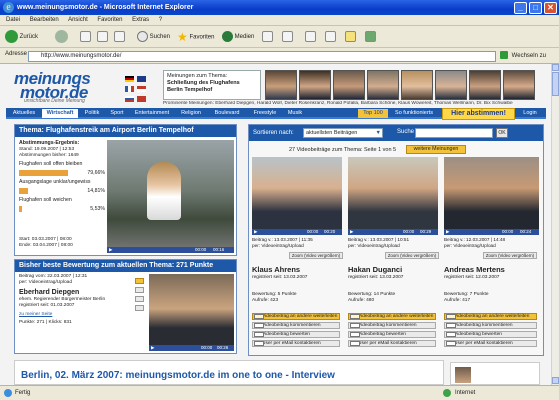  What do you see at coordinates (296, 325) in the screenshot?
I see `comment-video-button-1: Videobeitrag kommentieren` at bounding box center [296, 325].